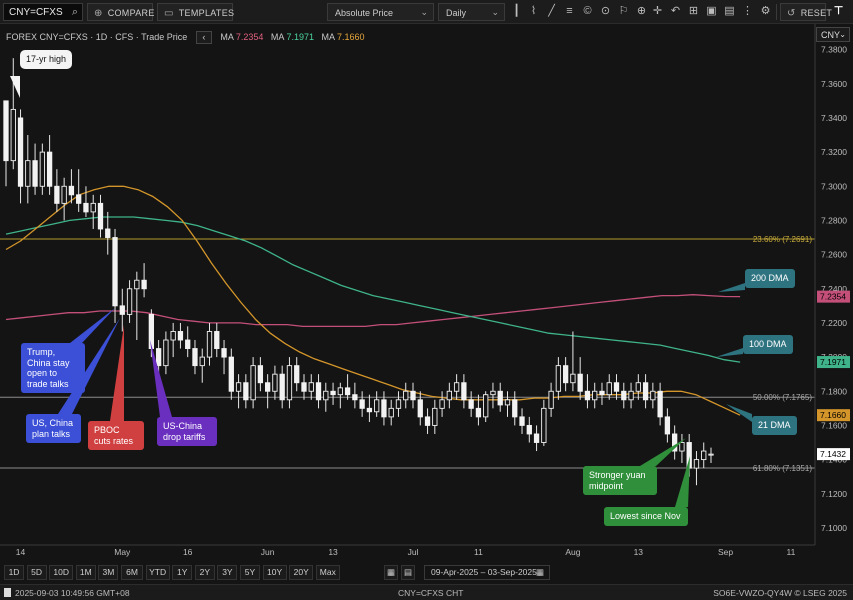  I want to click on draw-line-icon: ╱, so click(551, 11).